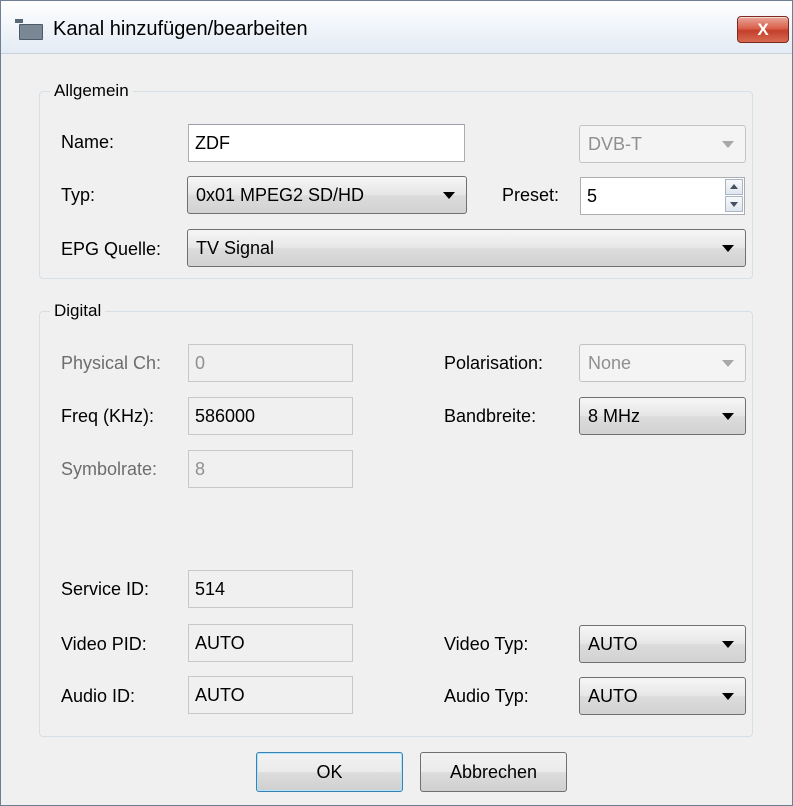  Describe the element at coordinates (613, 644) in the screenshot. I see `video-typ-select-value: AUTO` at that location.